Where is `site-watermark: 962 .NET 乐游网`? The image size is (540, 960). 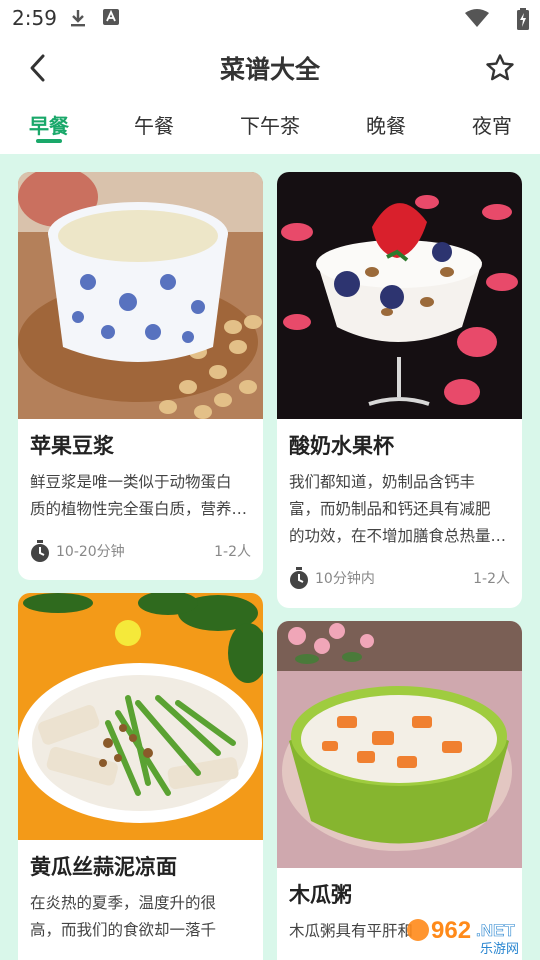
site-watermark: 962 .NET 乐游网 is located at coordinates (469, 933).